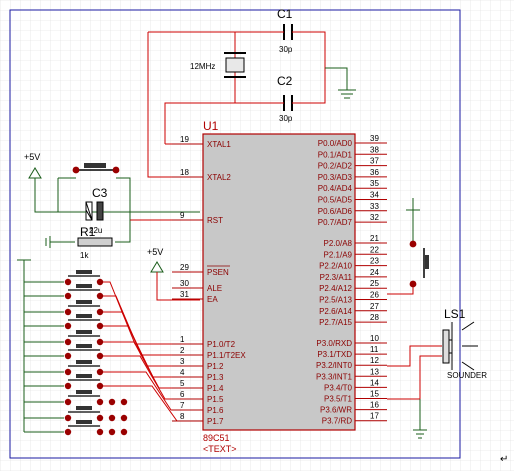 This screenshot has height=471, width=514. What do you see at coordinates (214, 288) in the screenshot?
I see `pin-name: ALE` at bounding box center [214, 288].